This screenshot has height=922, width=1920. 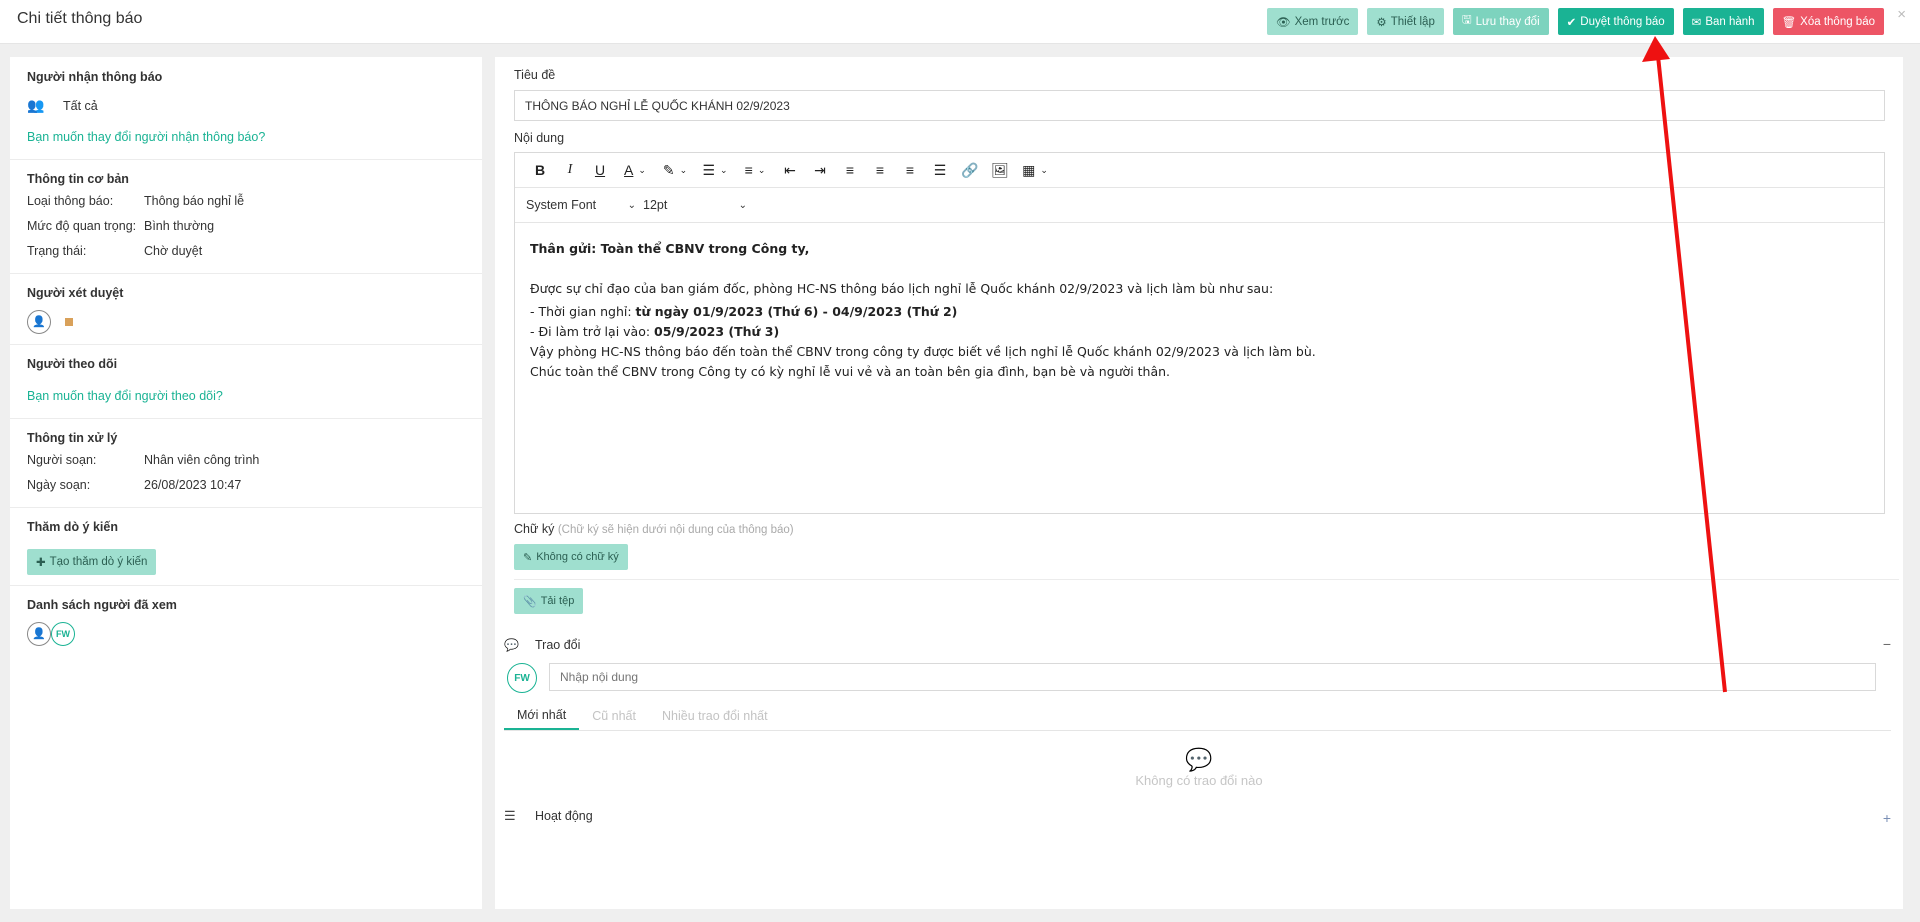 I want to click on section-title: Người nhận thông báo, so click(x=95, y=77).